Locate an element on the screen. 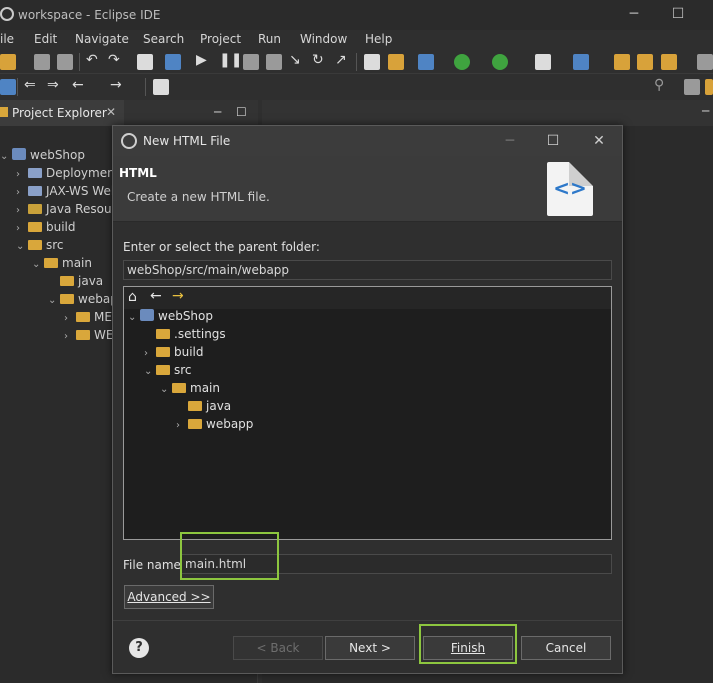 The image size is (713, 683). prev-annotation-icon: ⇐ is located at coordinates (30, 85).